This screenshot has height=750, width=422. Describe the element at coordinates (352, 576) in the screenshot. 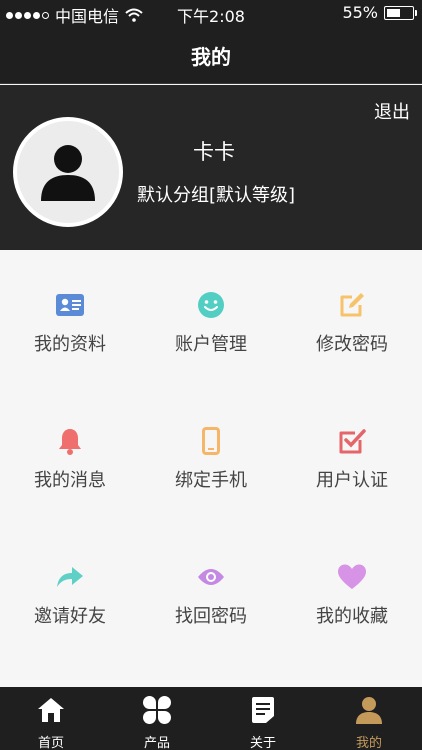

I see `heart-icon` at that location.